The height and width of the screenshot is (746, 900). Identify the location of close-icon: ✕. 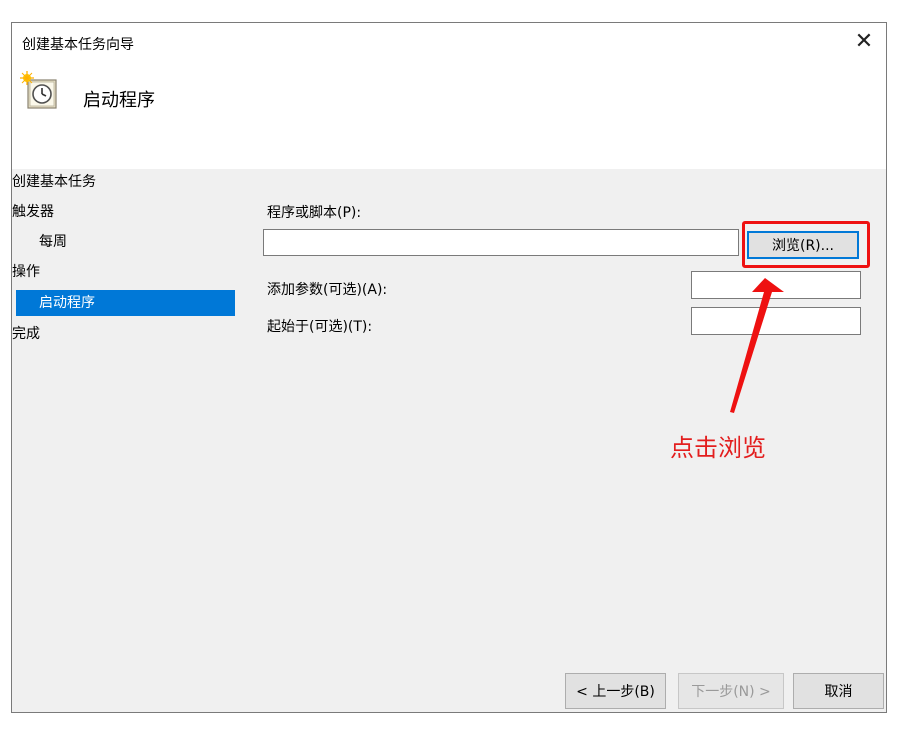
(864, 41).